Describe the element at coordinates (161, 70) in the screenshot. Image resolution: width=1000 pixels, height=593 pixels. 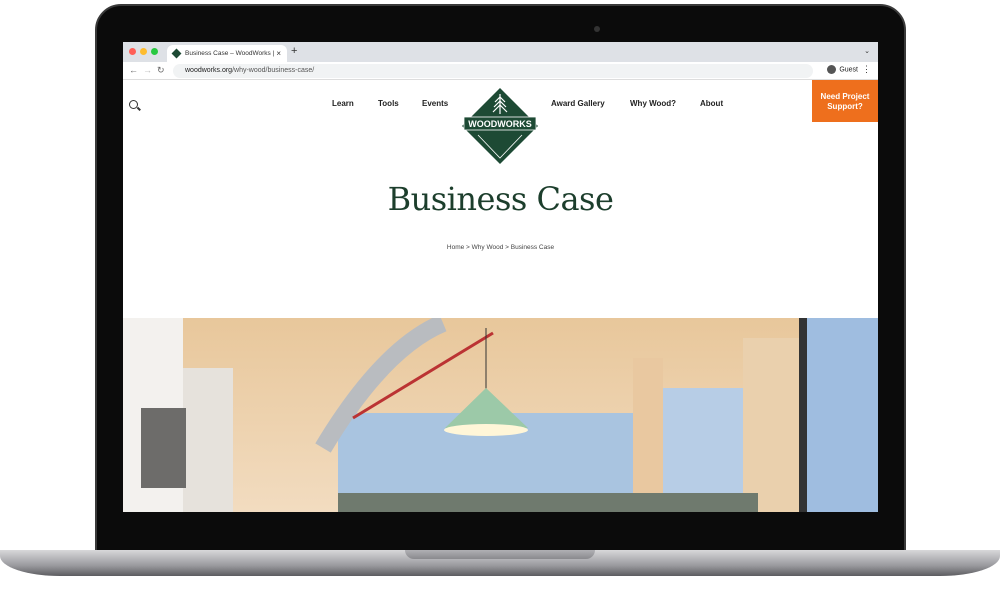
I see `reload-icon: ↻` at that location.